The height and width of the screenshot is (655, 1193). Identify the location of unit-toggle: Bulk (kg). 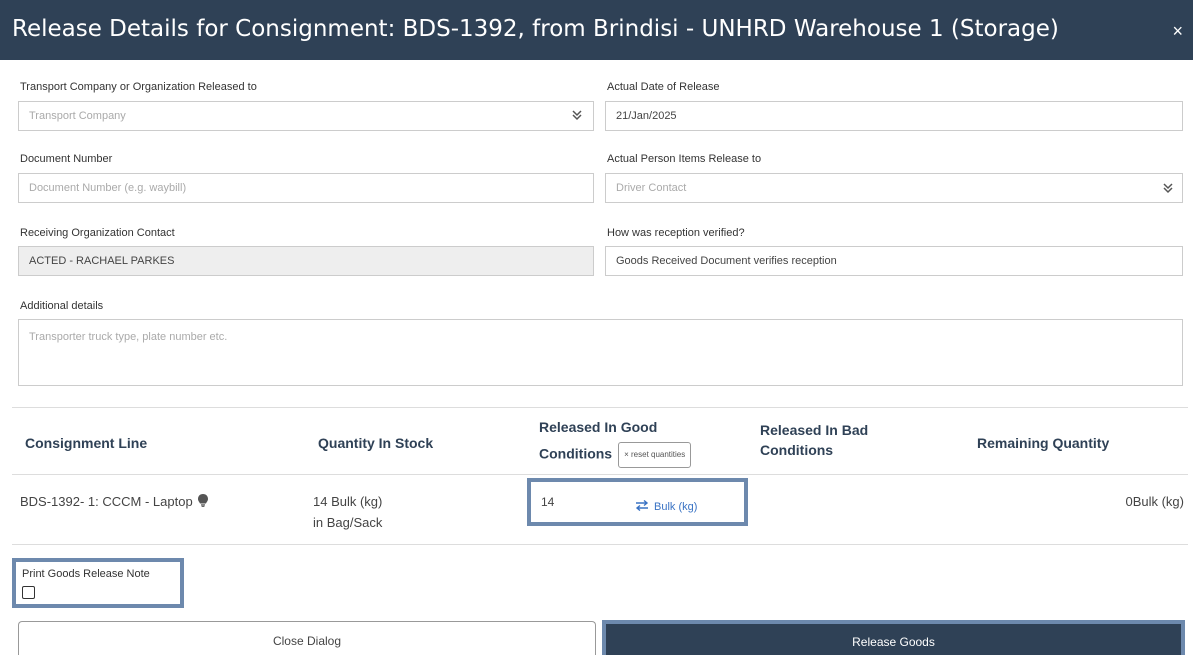
(666, 506).